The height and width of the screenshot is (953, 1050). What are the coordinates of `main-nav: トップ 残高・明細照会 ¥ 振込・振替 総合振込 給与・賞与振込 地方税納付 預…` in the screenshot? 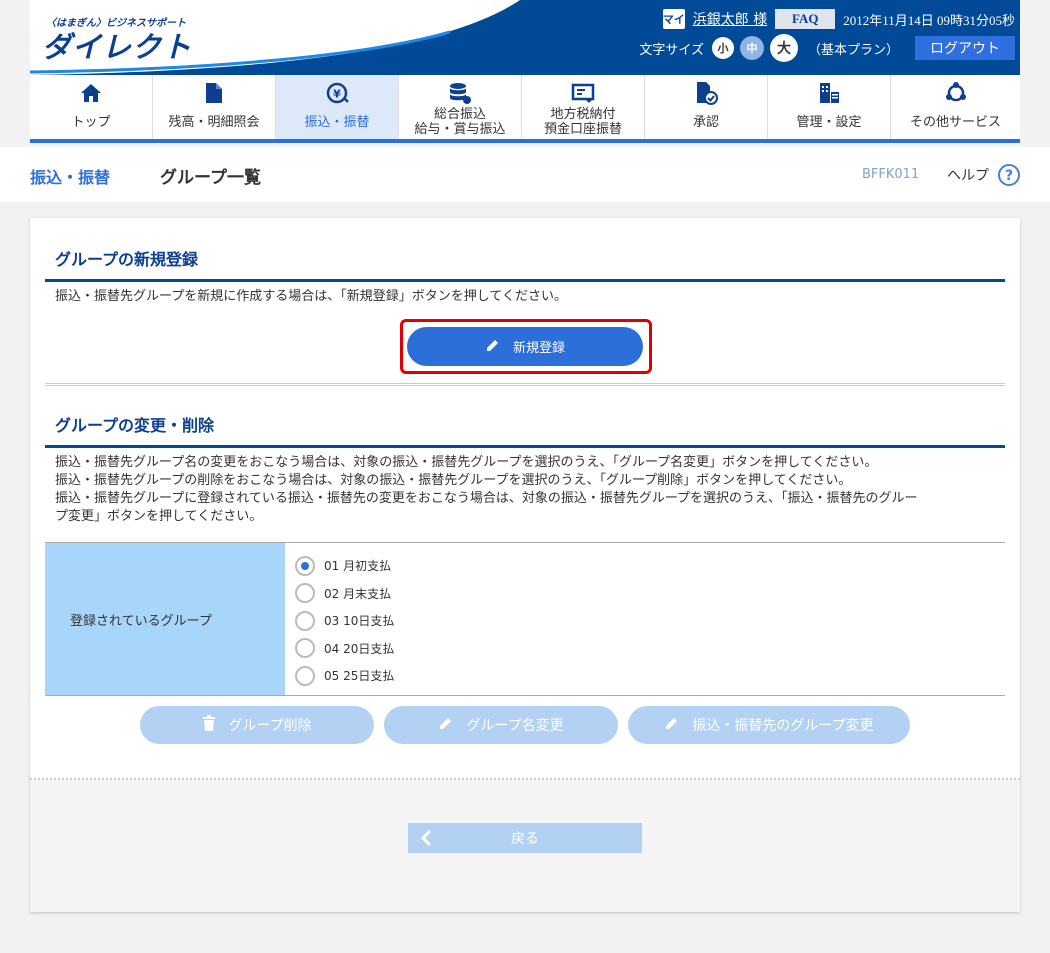 It's located at (525, 109).